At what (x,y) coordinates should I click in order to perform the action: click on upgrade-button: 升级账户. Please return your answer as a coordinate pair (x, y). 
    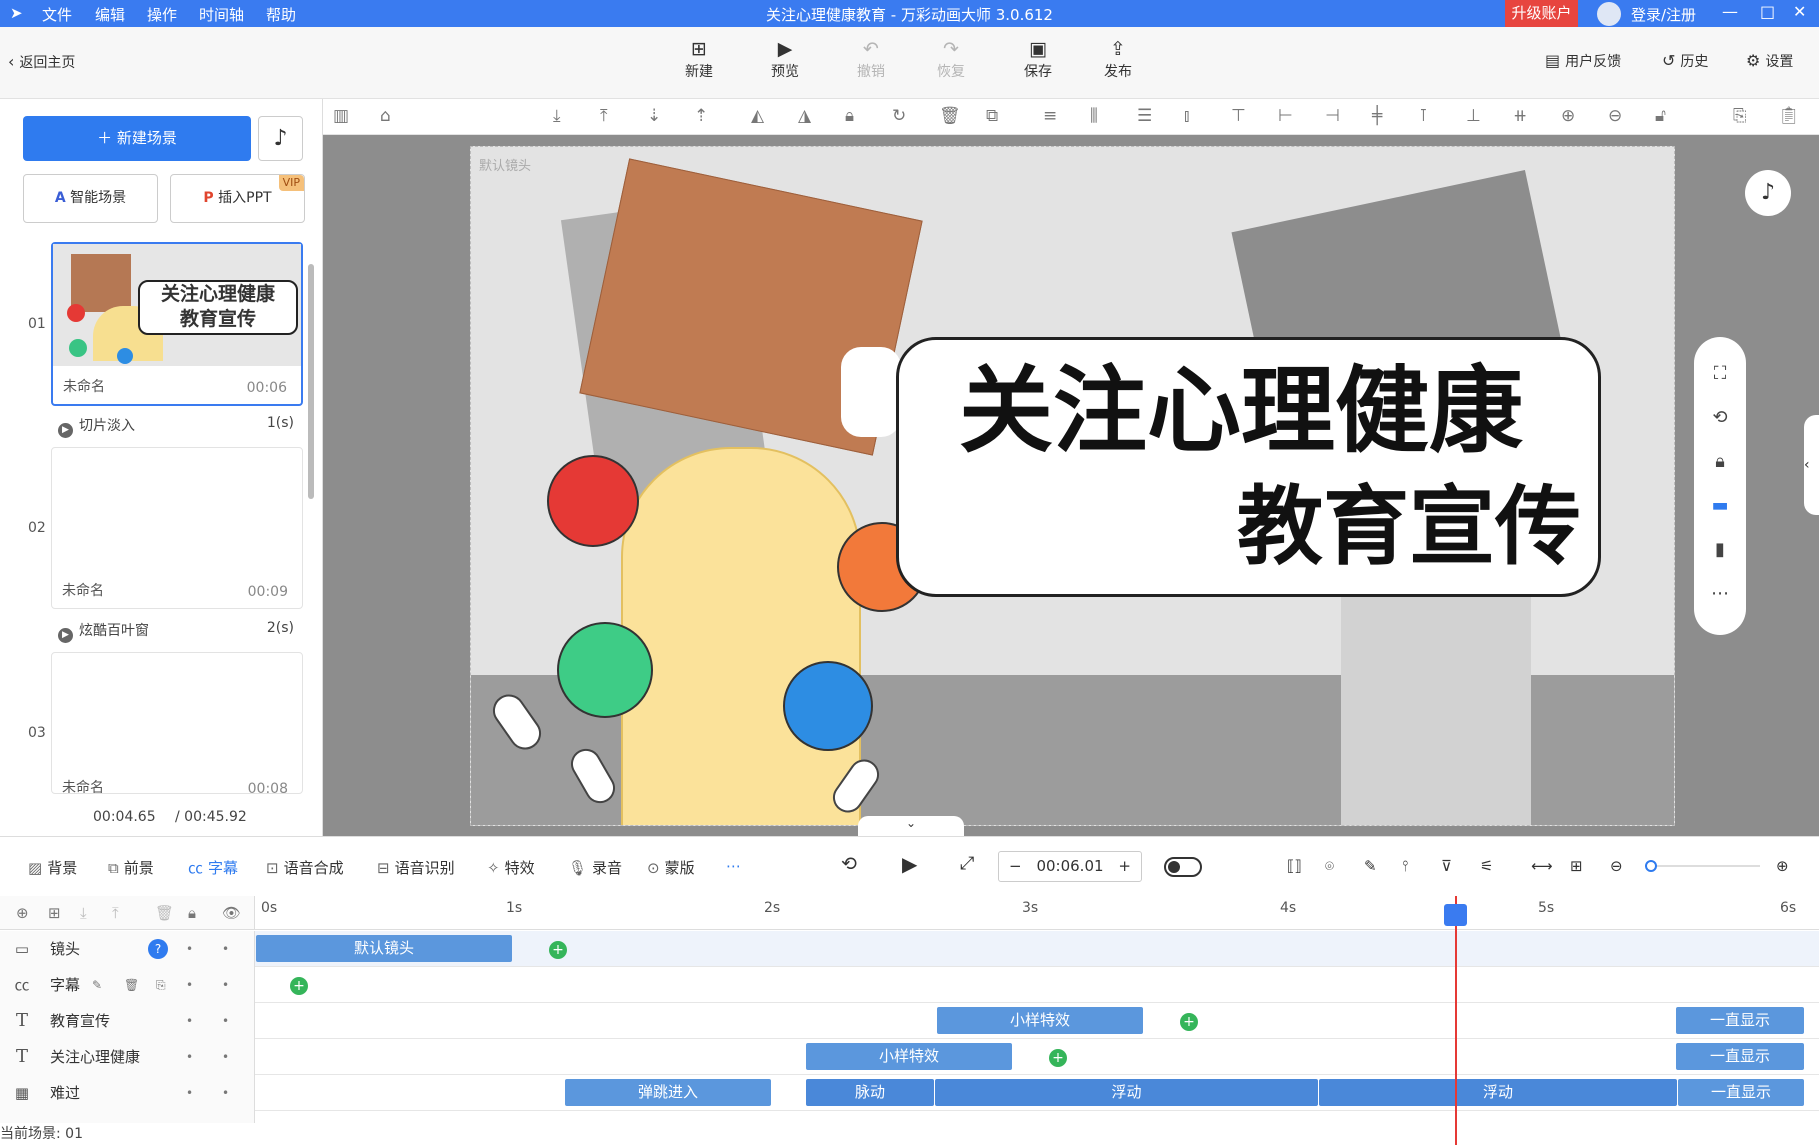
    Looking at the image, I should click on (1541, 13).